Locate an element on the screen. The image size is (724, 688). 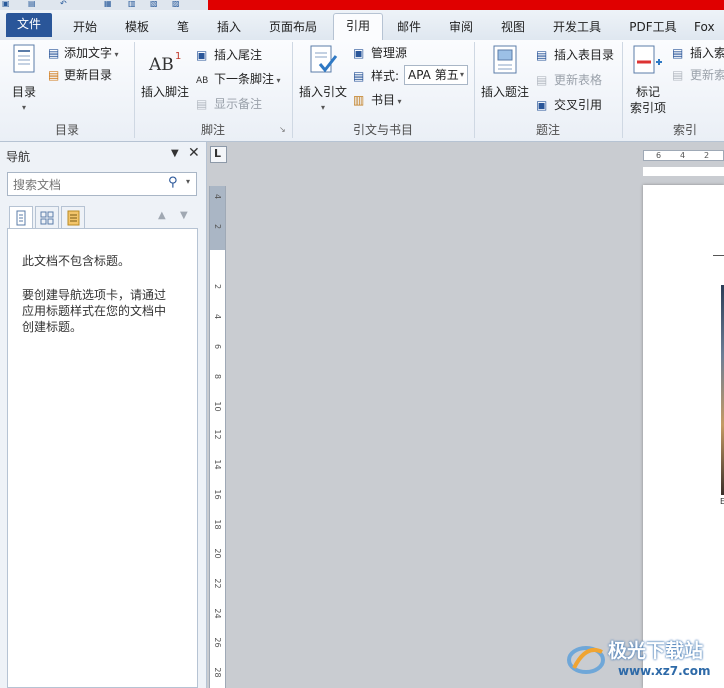
ruler-number: 16 is located at coordinates (217, 494).